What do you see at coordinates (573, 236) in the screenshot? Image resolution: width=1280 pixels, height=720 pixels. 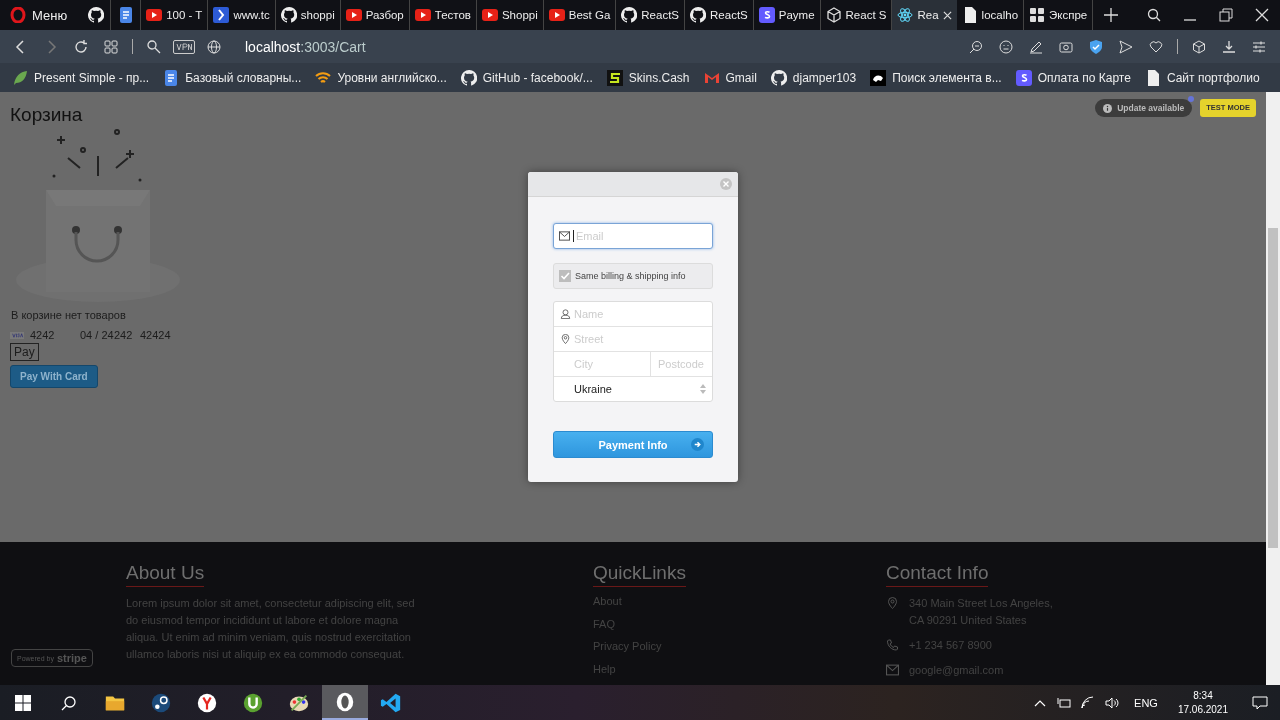 I see `text-cursor` at bounding box center [573, 236].